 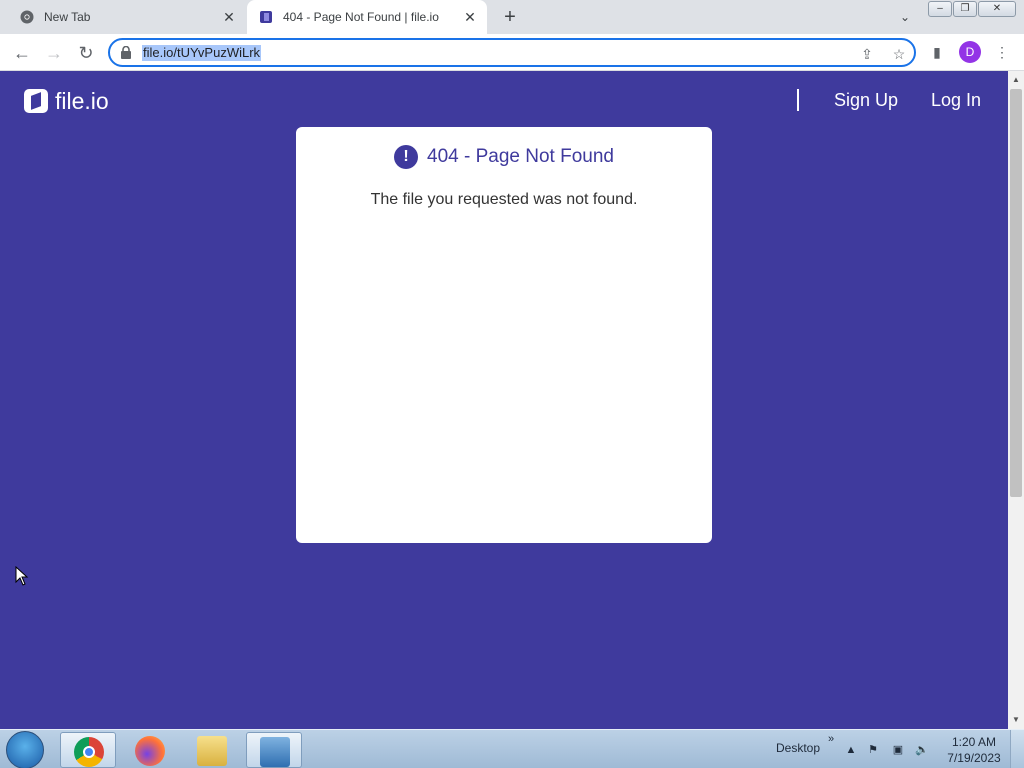 What do you see at coordinates (937, 52) in the screenshot?
I see `side-panel-icon: ▮` at bounding box center [937, 52].